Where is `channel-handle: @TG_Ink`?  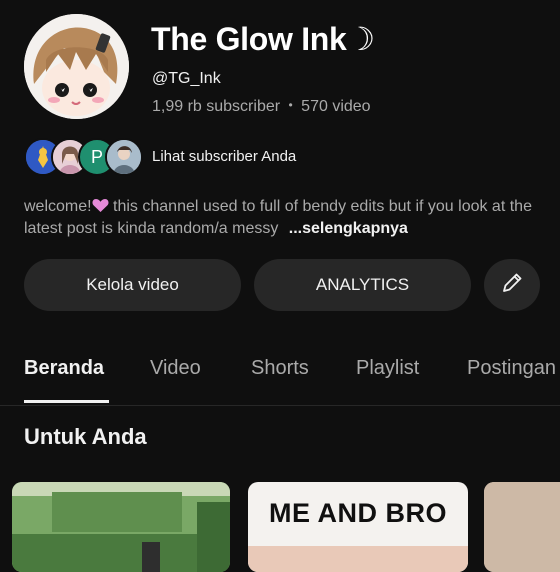
channel-handle: @TG_Ink is located at coordinates (186, 78).